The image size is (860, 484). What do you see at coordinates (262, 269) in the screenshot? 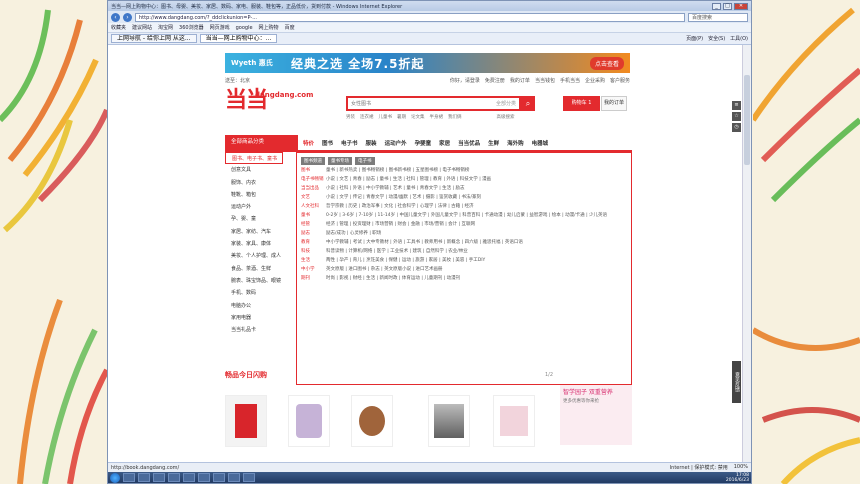
I see `sidebar-item: 食品、茶酒、生鲜` at bounding box center [262, 269].